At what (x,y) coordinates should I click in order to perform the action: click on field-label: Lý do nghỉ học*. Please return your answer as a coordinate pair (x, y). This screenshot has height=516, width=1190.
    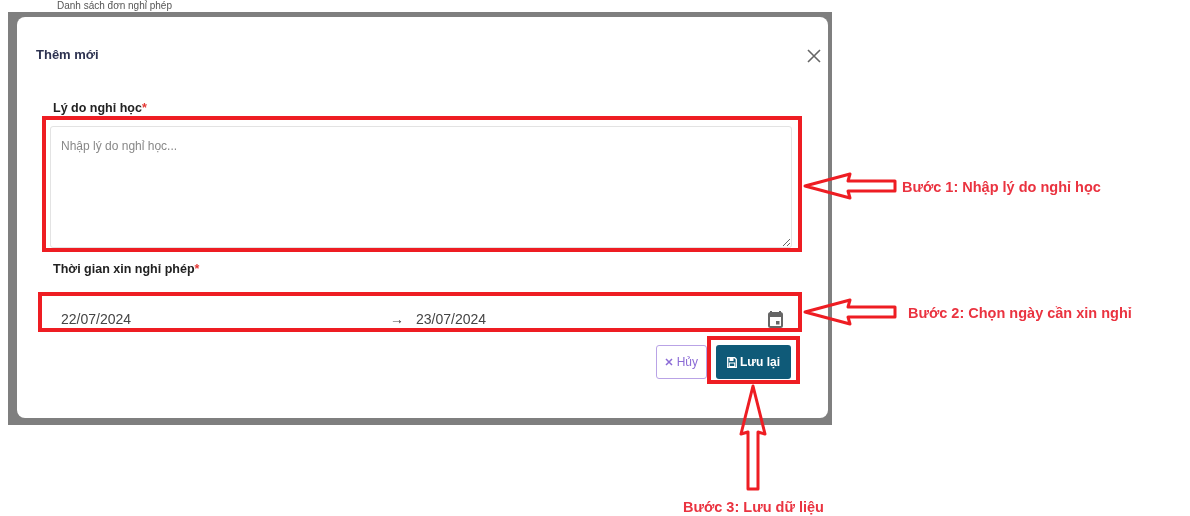
    Looking at the image, I should click on (100, 108).